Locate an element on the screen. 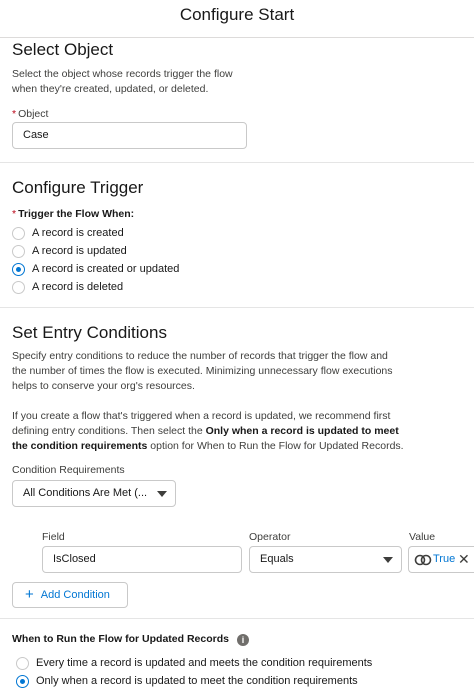  operator-column-label: Operator is located at coordinates (270, 537).